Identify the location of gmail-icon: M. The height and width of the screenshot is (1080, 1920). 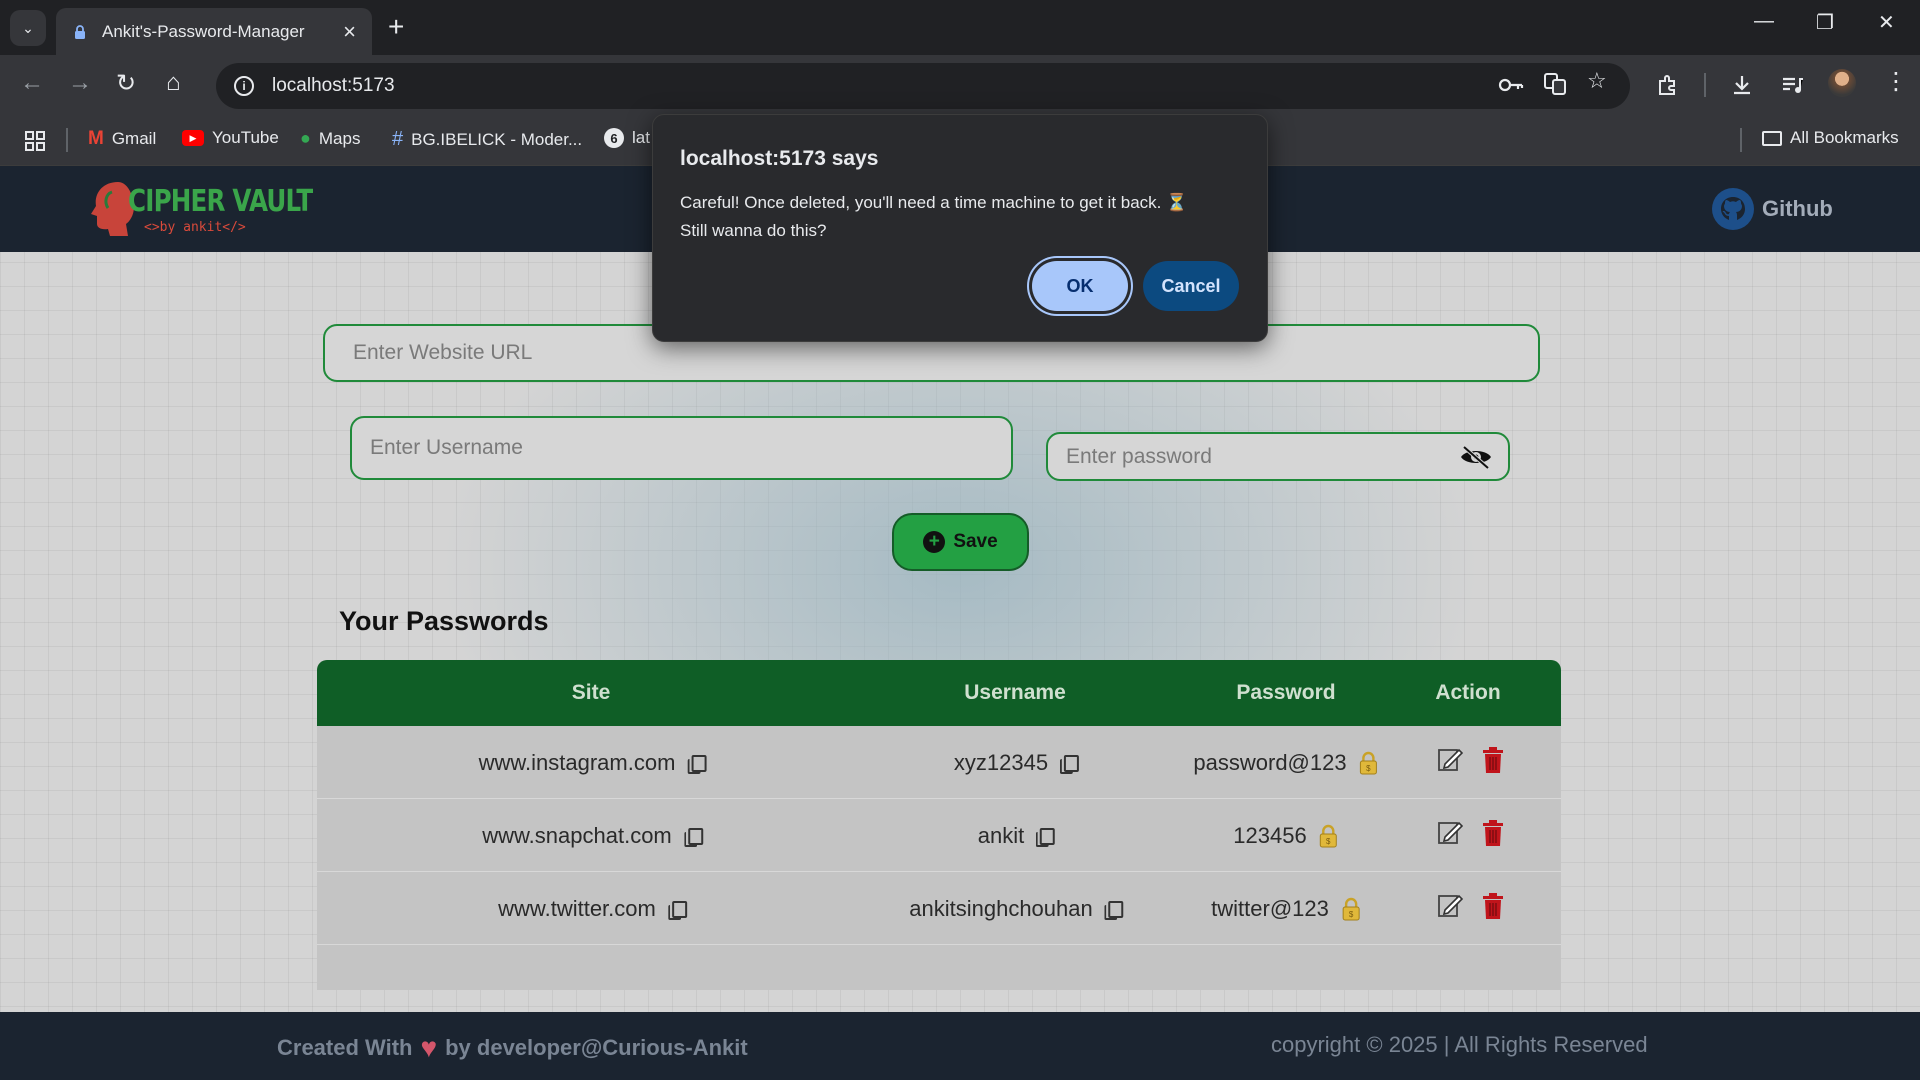
(96, 138).